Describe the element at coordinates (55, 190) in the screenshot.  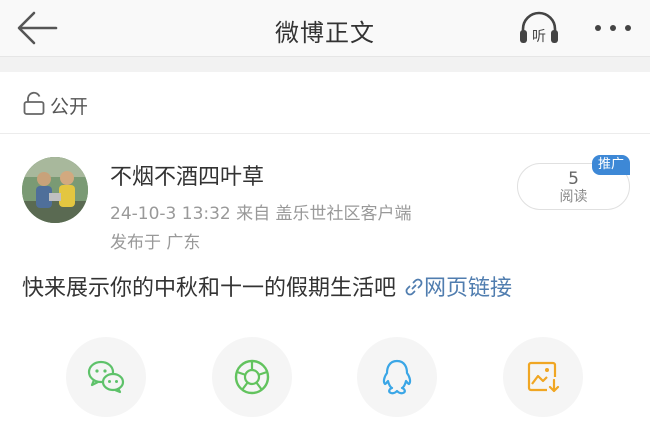
I see `avatar` at that location.